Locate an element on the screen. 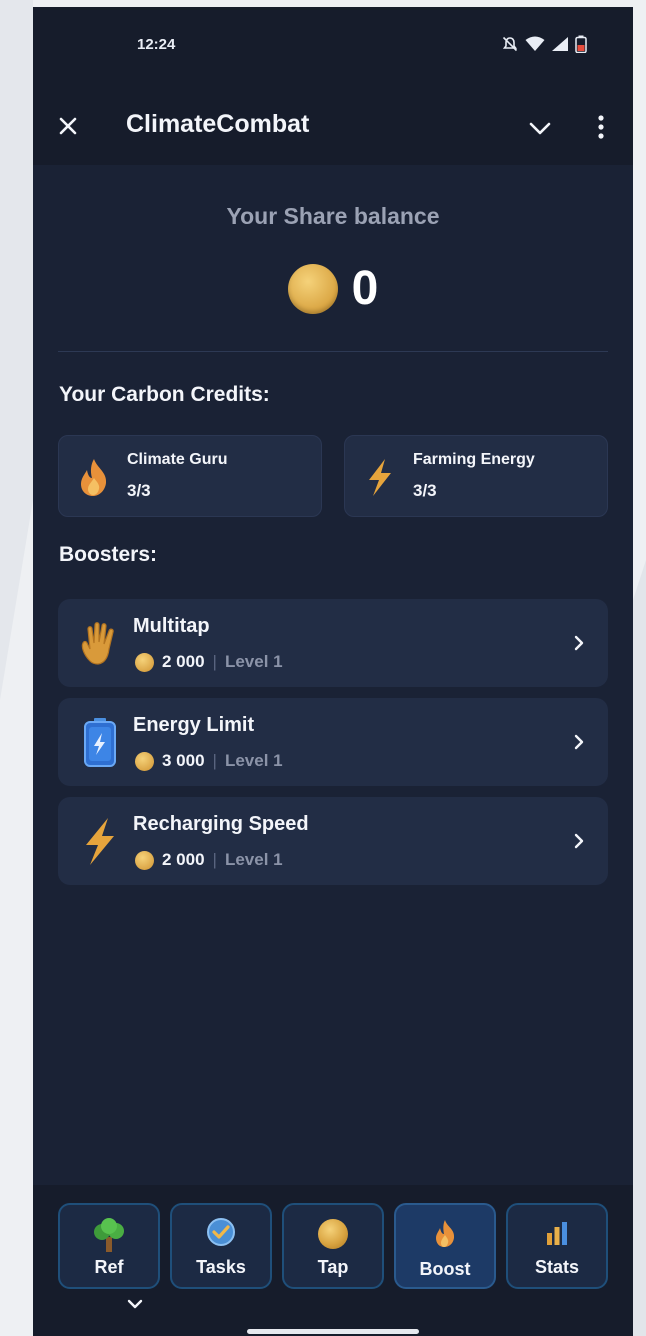 Image resolution: width=646 pixels, height=1336 pixels. battery-icon is located at coordinates (100, 742).